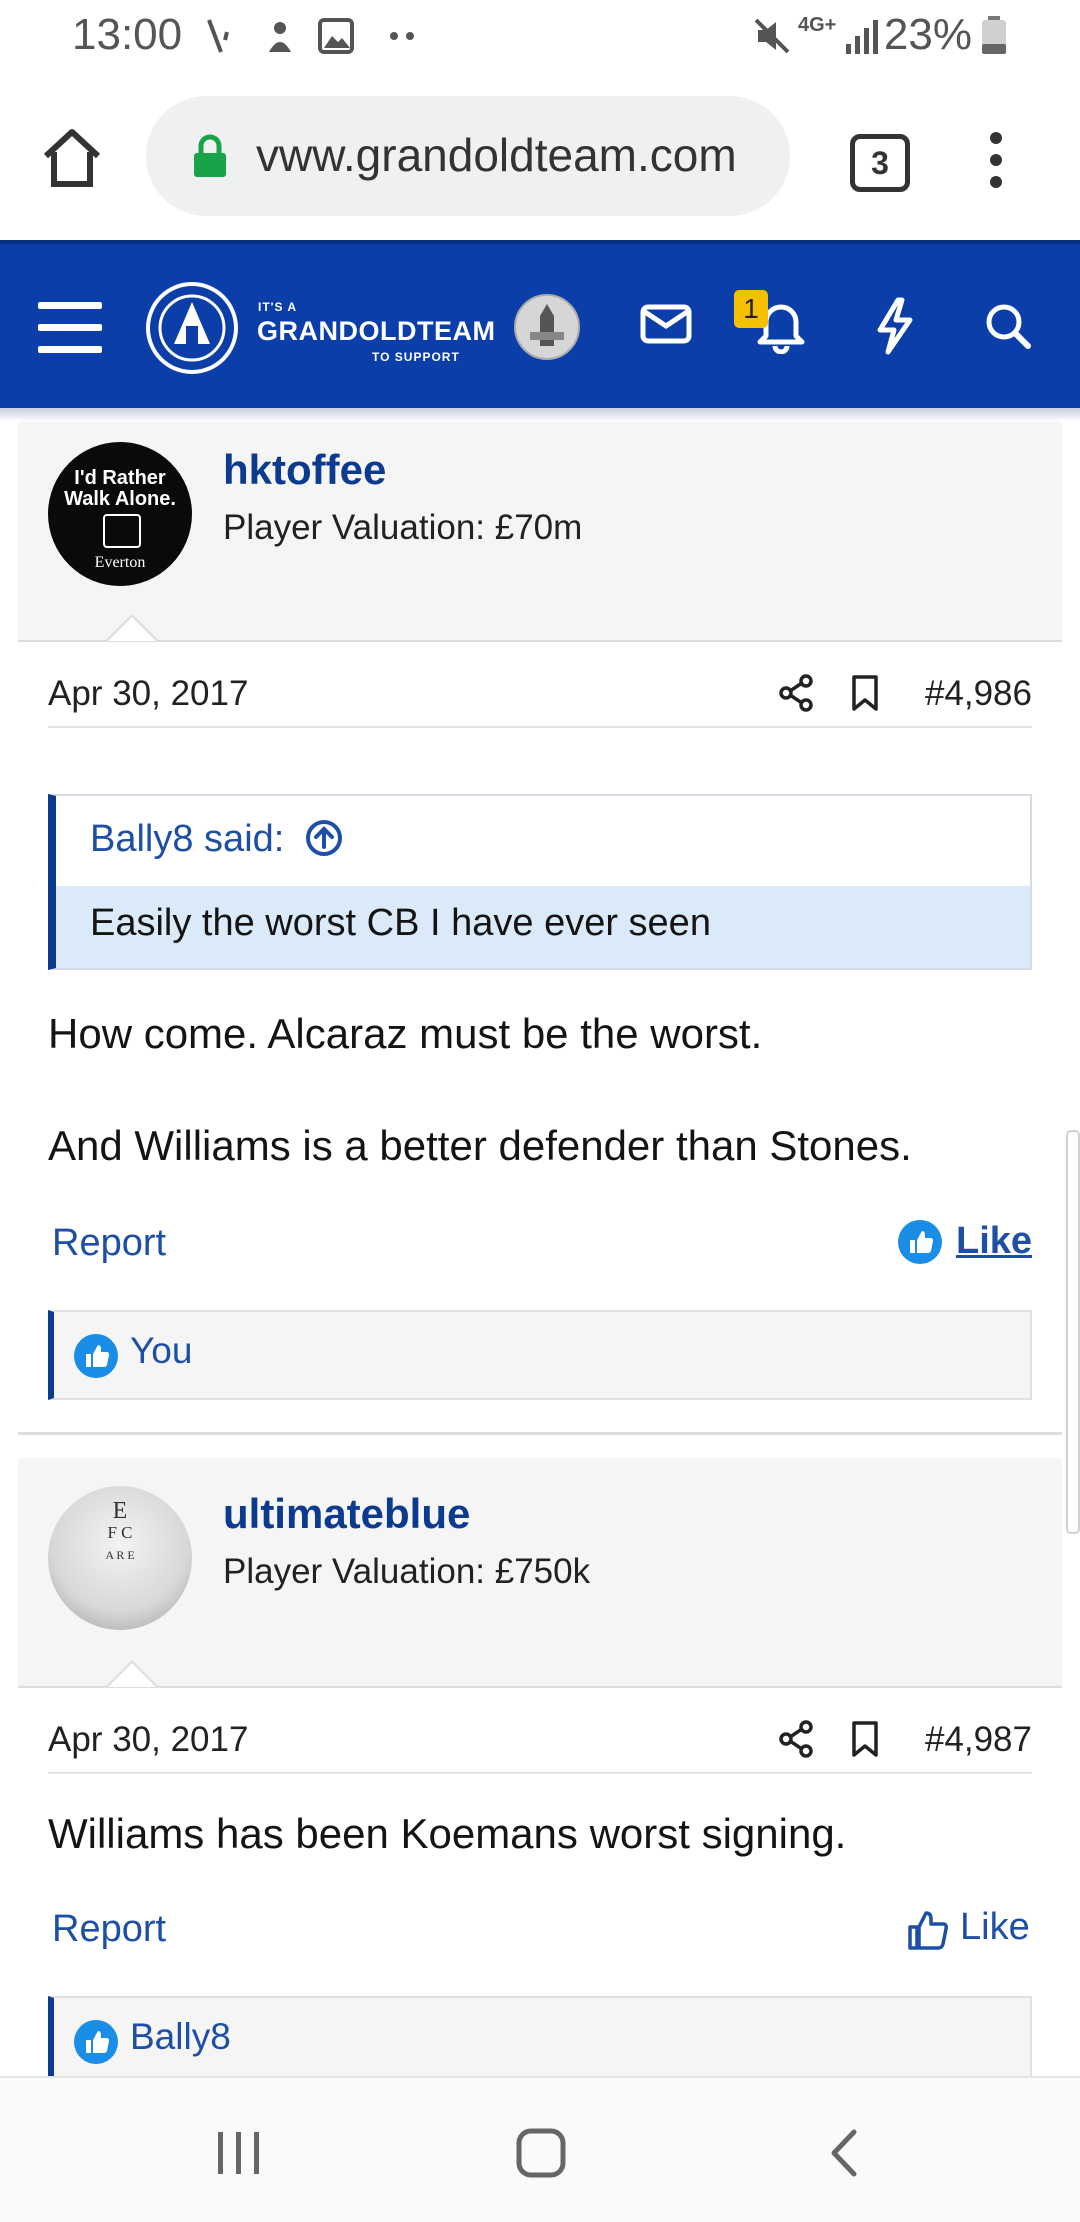 Image resolution: width=1080 pixels, height=2222 pixels. I want to click on avatar-eye-chart: E F C A R E, so click(120, 1530).